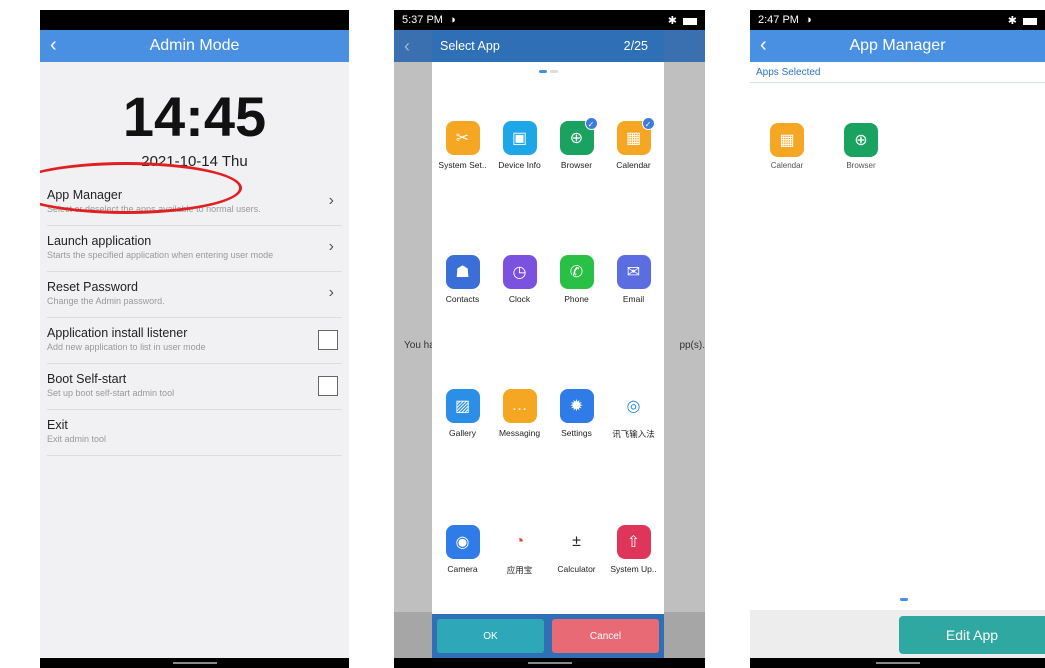 This screenshot has height=668, width=1045. What do you see at coordinates (897, 126) in the screenshot?
I see `selected-apps-grid: ▦ Calendar ⊕ Browser` at bounding box center [897, 126].